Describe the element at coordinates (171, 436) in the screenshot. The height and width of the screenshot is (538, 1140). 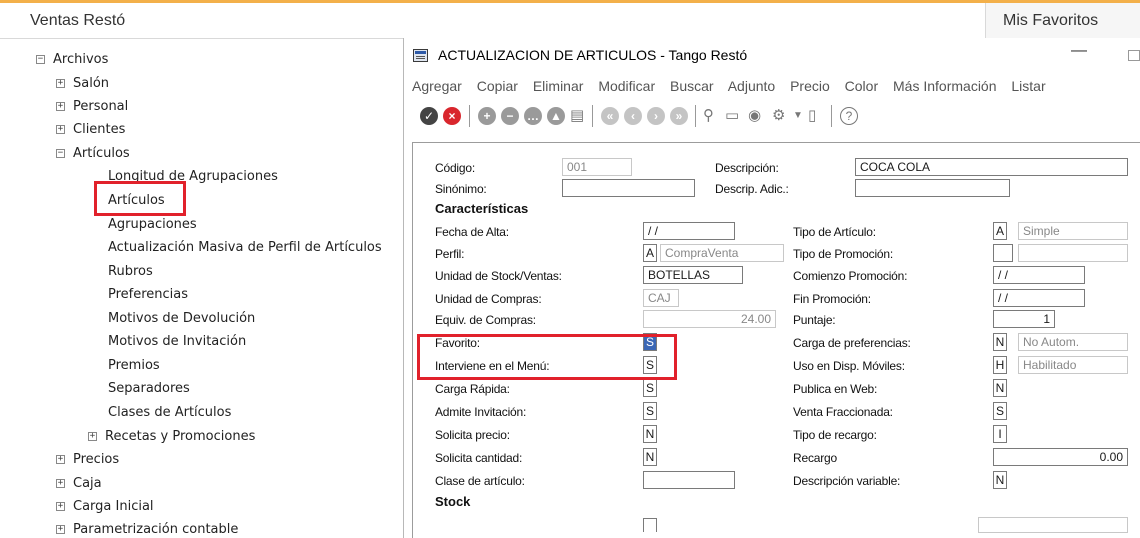
I see `tree-item-recetas-promociones: + Recetas y Promociones` at that location.